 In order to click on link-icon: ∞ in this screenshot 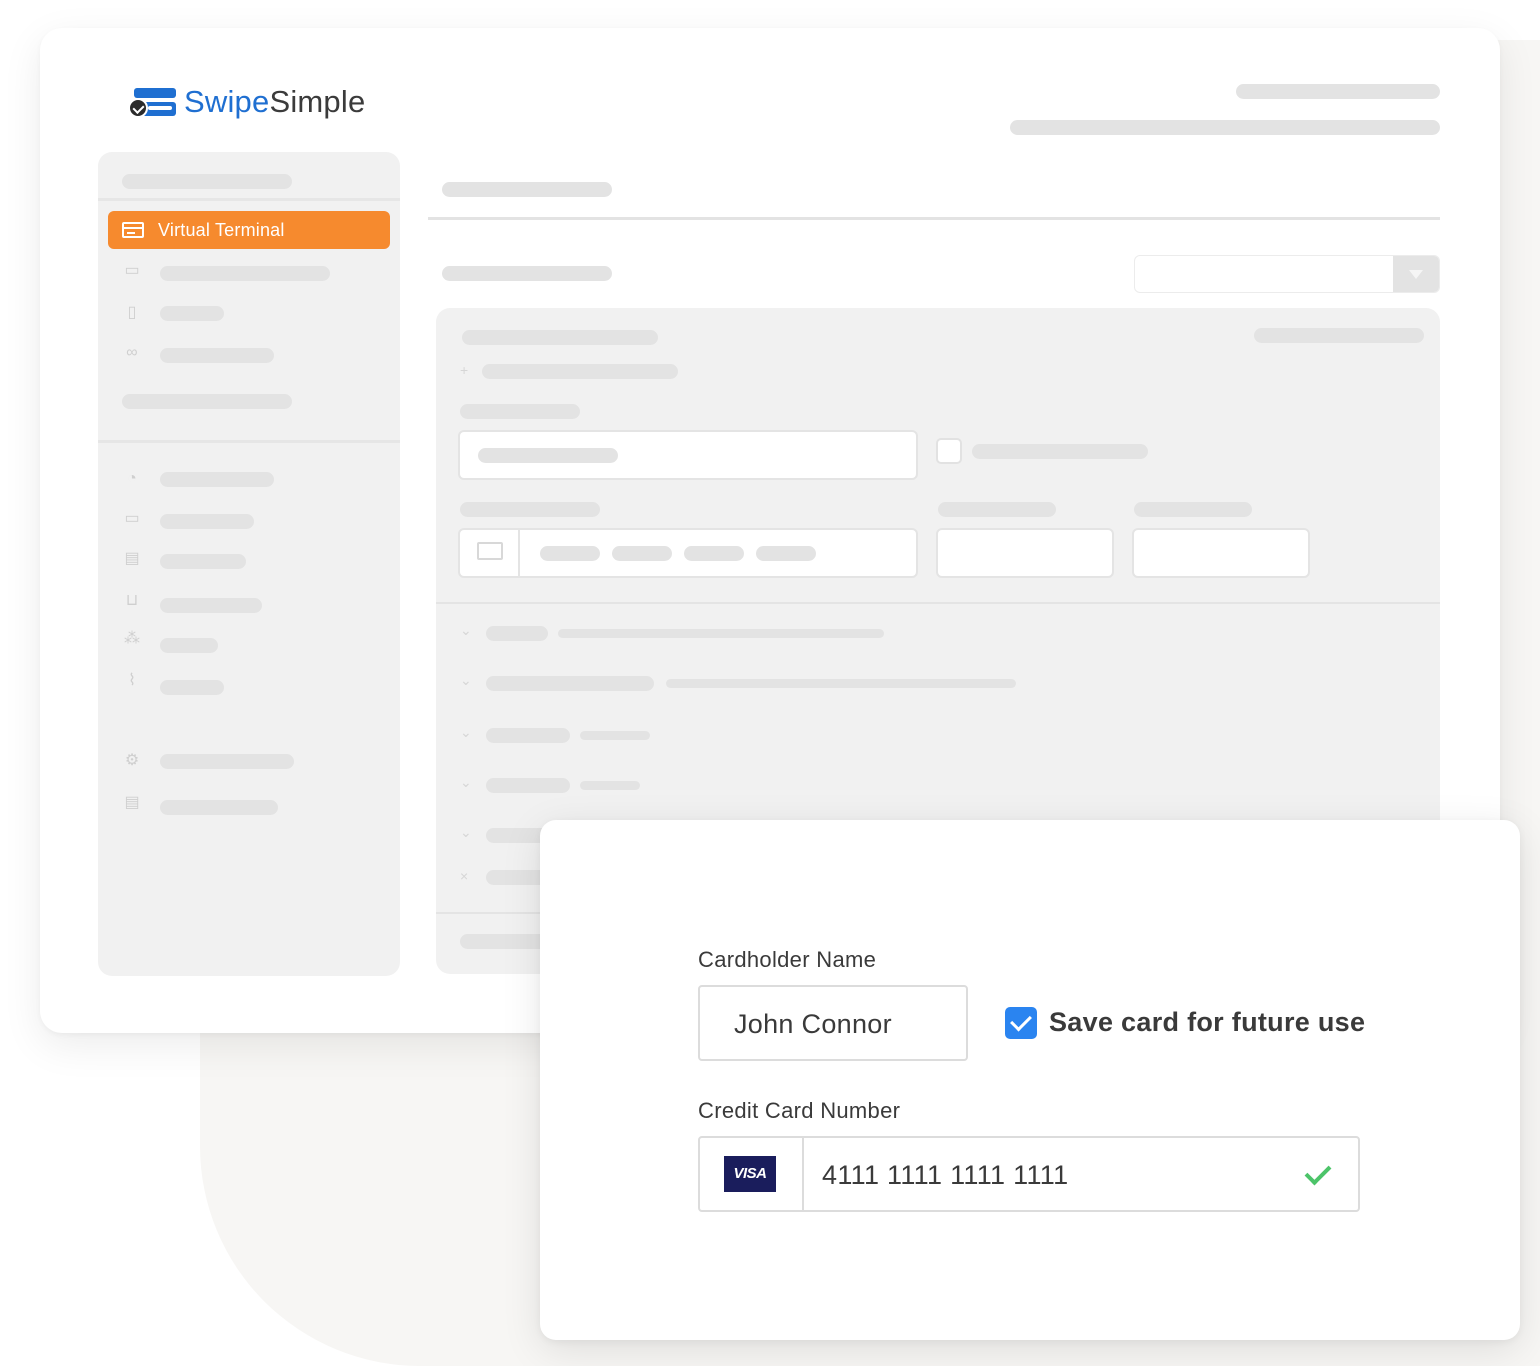, I will do `click(132, 352)`.